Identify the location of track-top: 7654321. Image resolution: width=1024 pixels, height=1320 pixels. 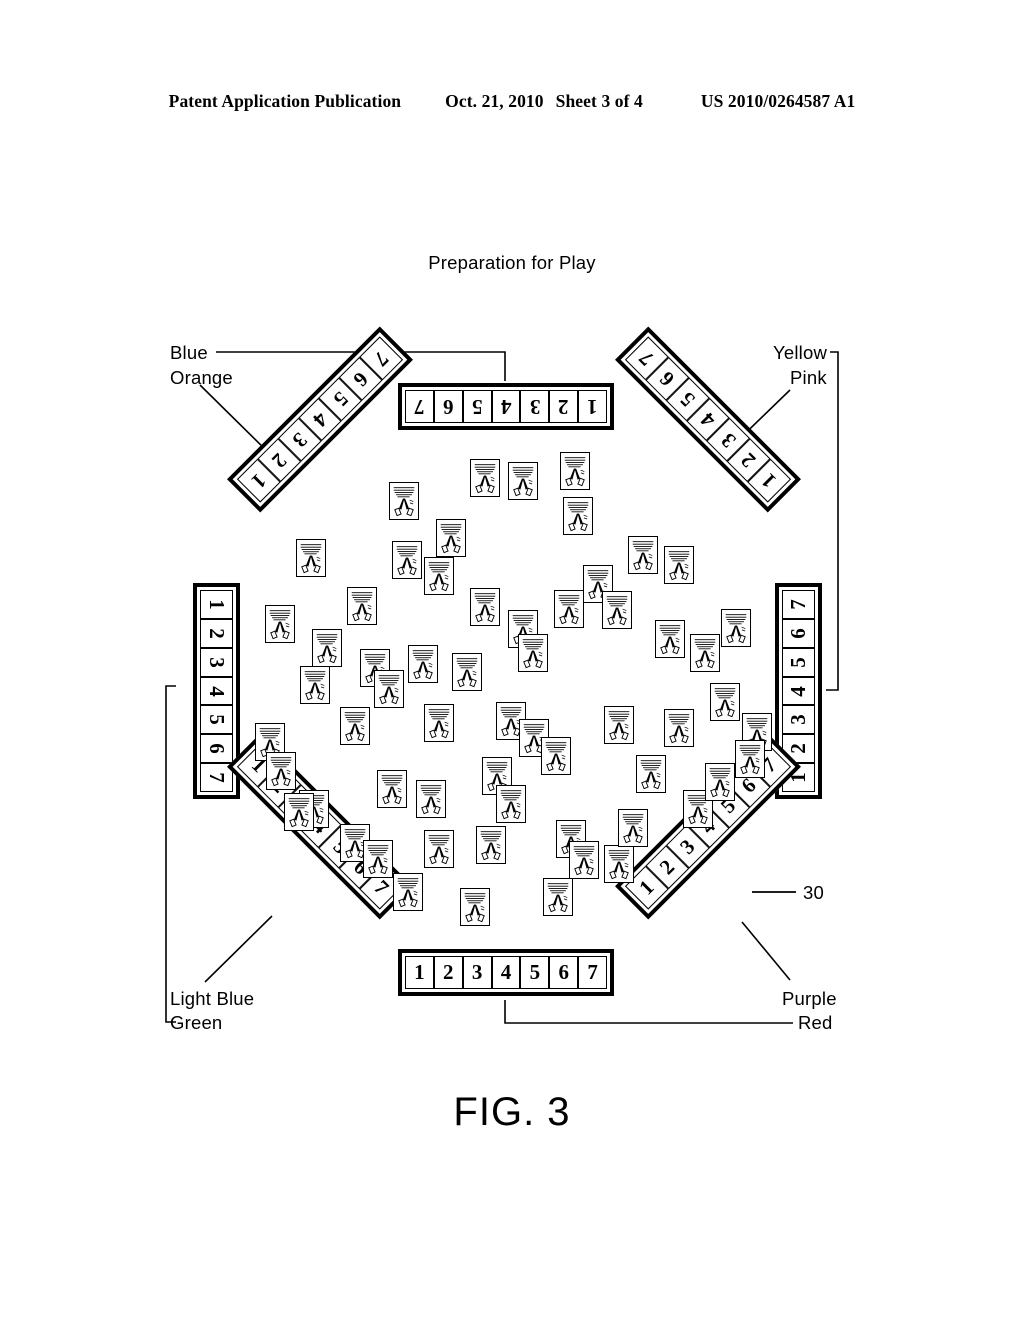
(506, 406).